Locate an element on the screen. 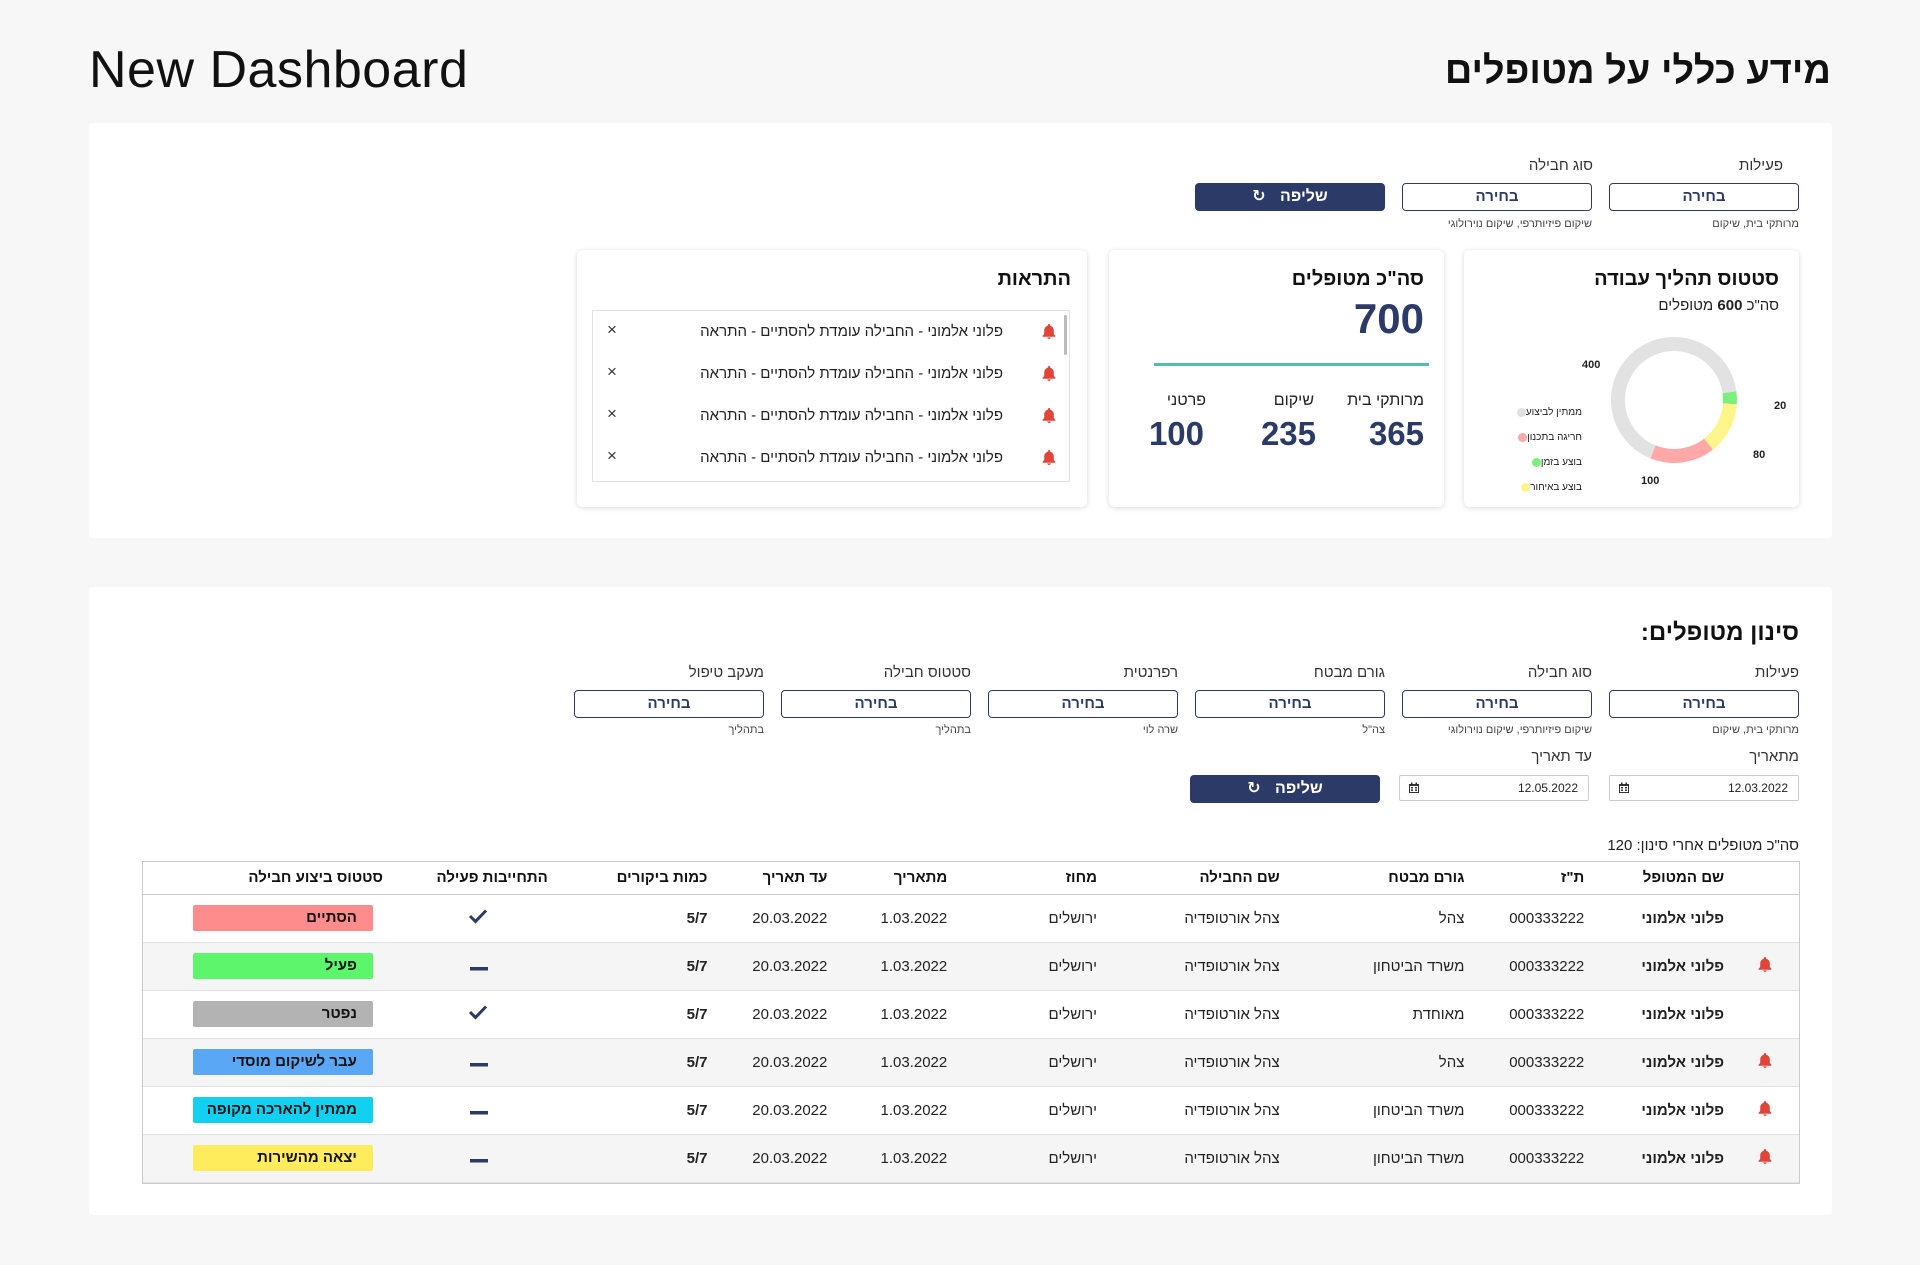 The width and height of the screenshot is (1920, 1265). legend-item: בוצע בזמן is located at coordinates (1532, 462).